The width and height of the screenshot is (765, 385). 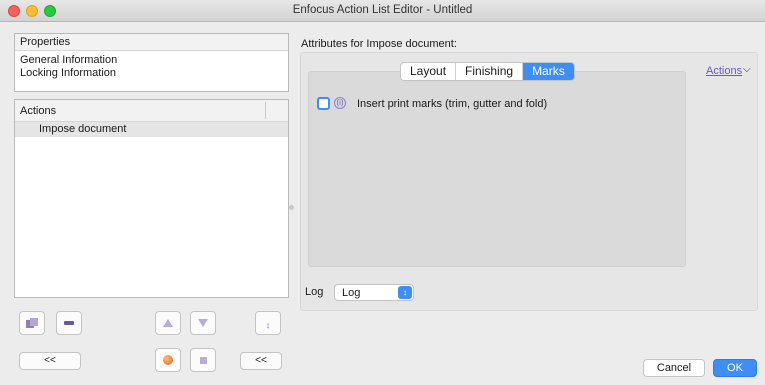 What do you see at coordinates (429, 71) in the screenshot?
I see `tab-layout: Layout` at bounding box center [429, 71].